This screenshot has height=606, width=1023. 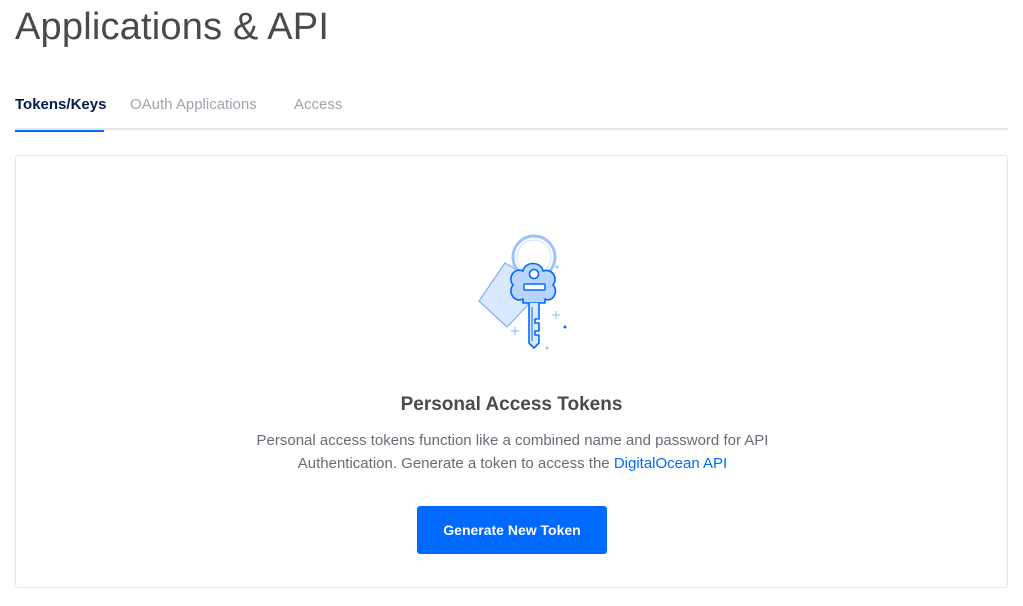 What do you see at coordinates (512, 530) in the screenshot?
I see `generate-new-token-button: Generate New Token` at bounding box center [512, 530].